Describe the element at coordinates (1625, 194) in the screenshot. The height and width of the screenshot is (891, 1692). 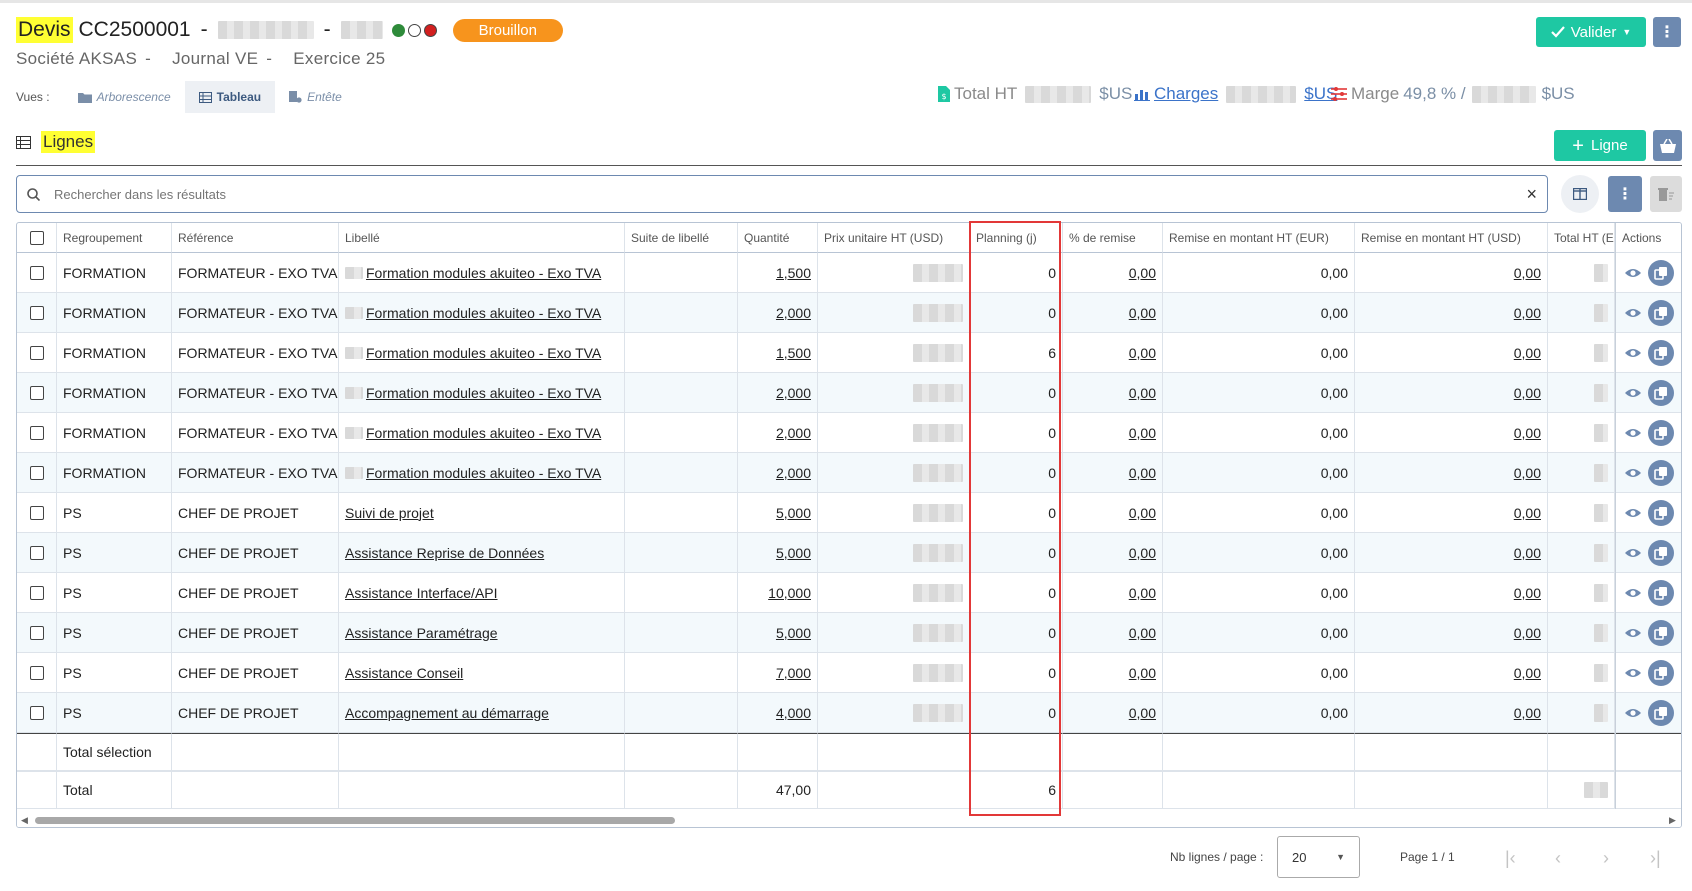
I see `table-more-button: ⋮` at that location.